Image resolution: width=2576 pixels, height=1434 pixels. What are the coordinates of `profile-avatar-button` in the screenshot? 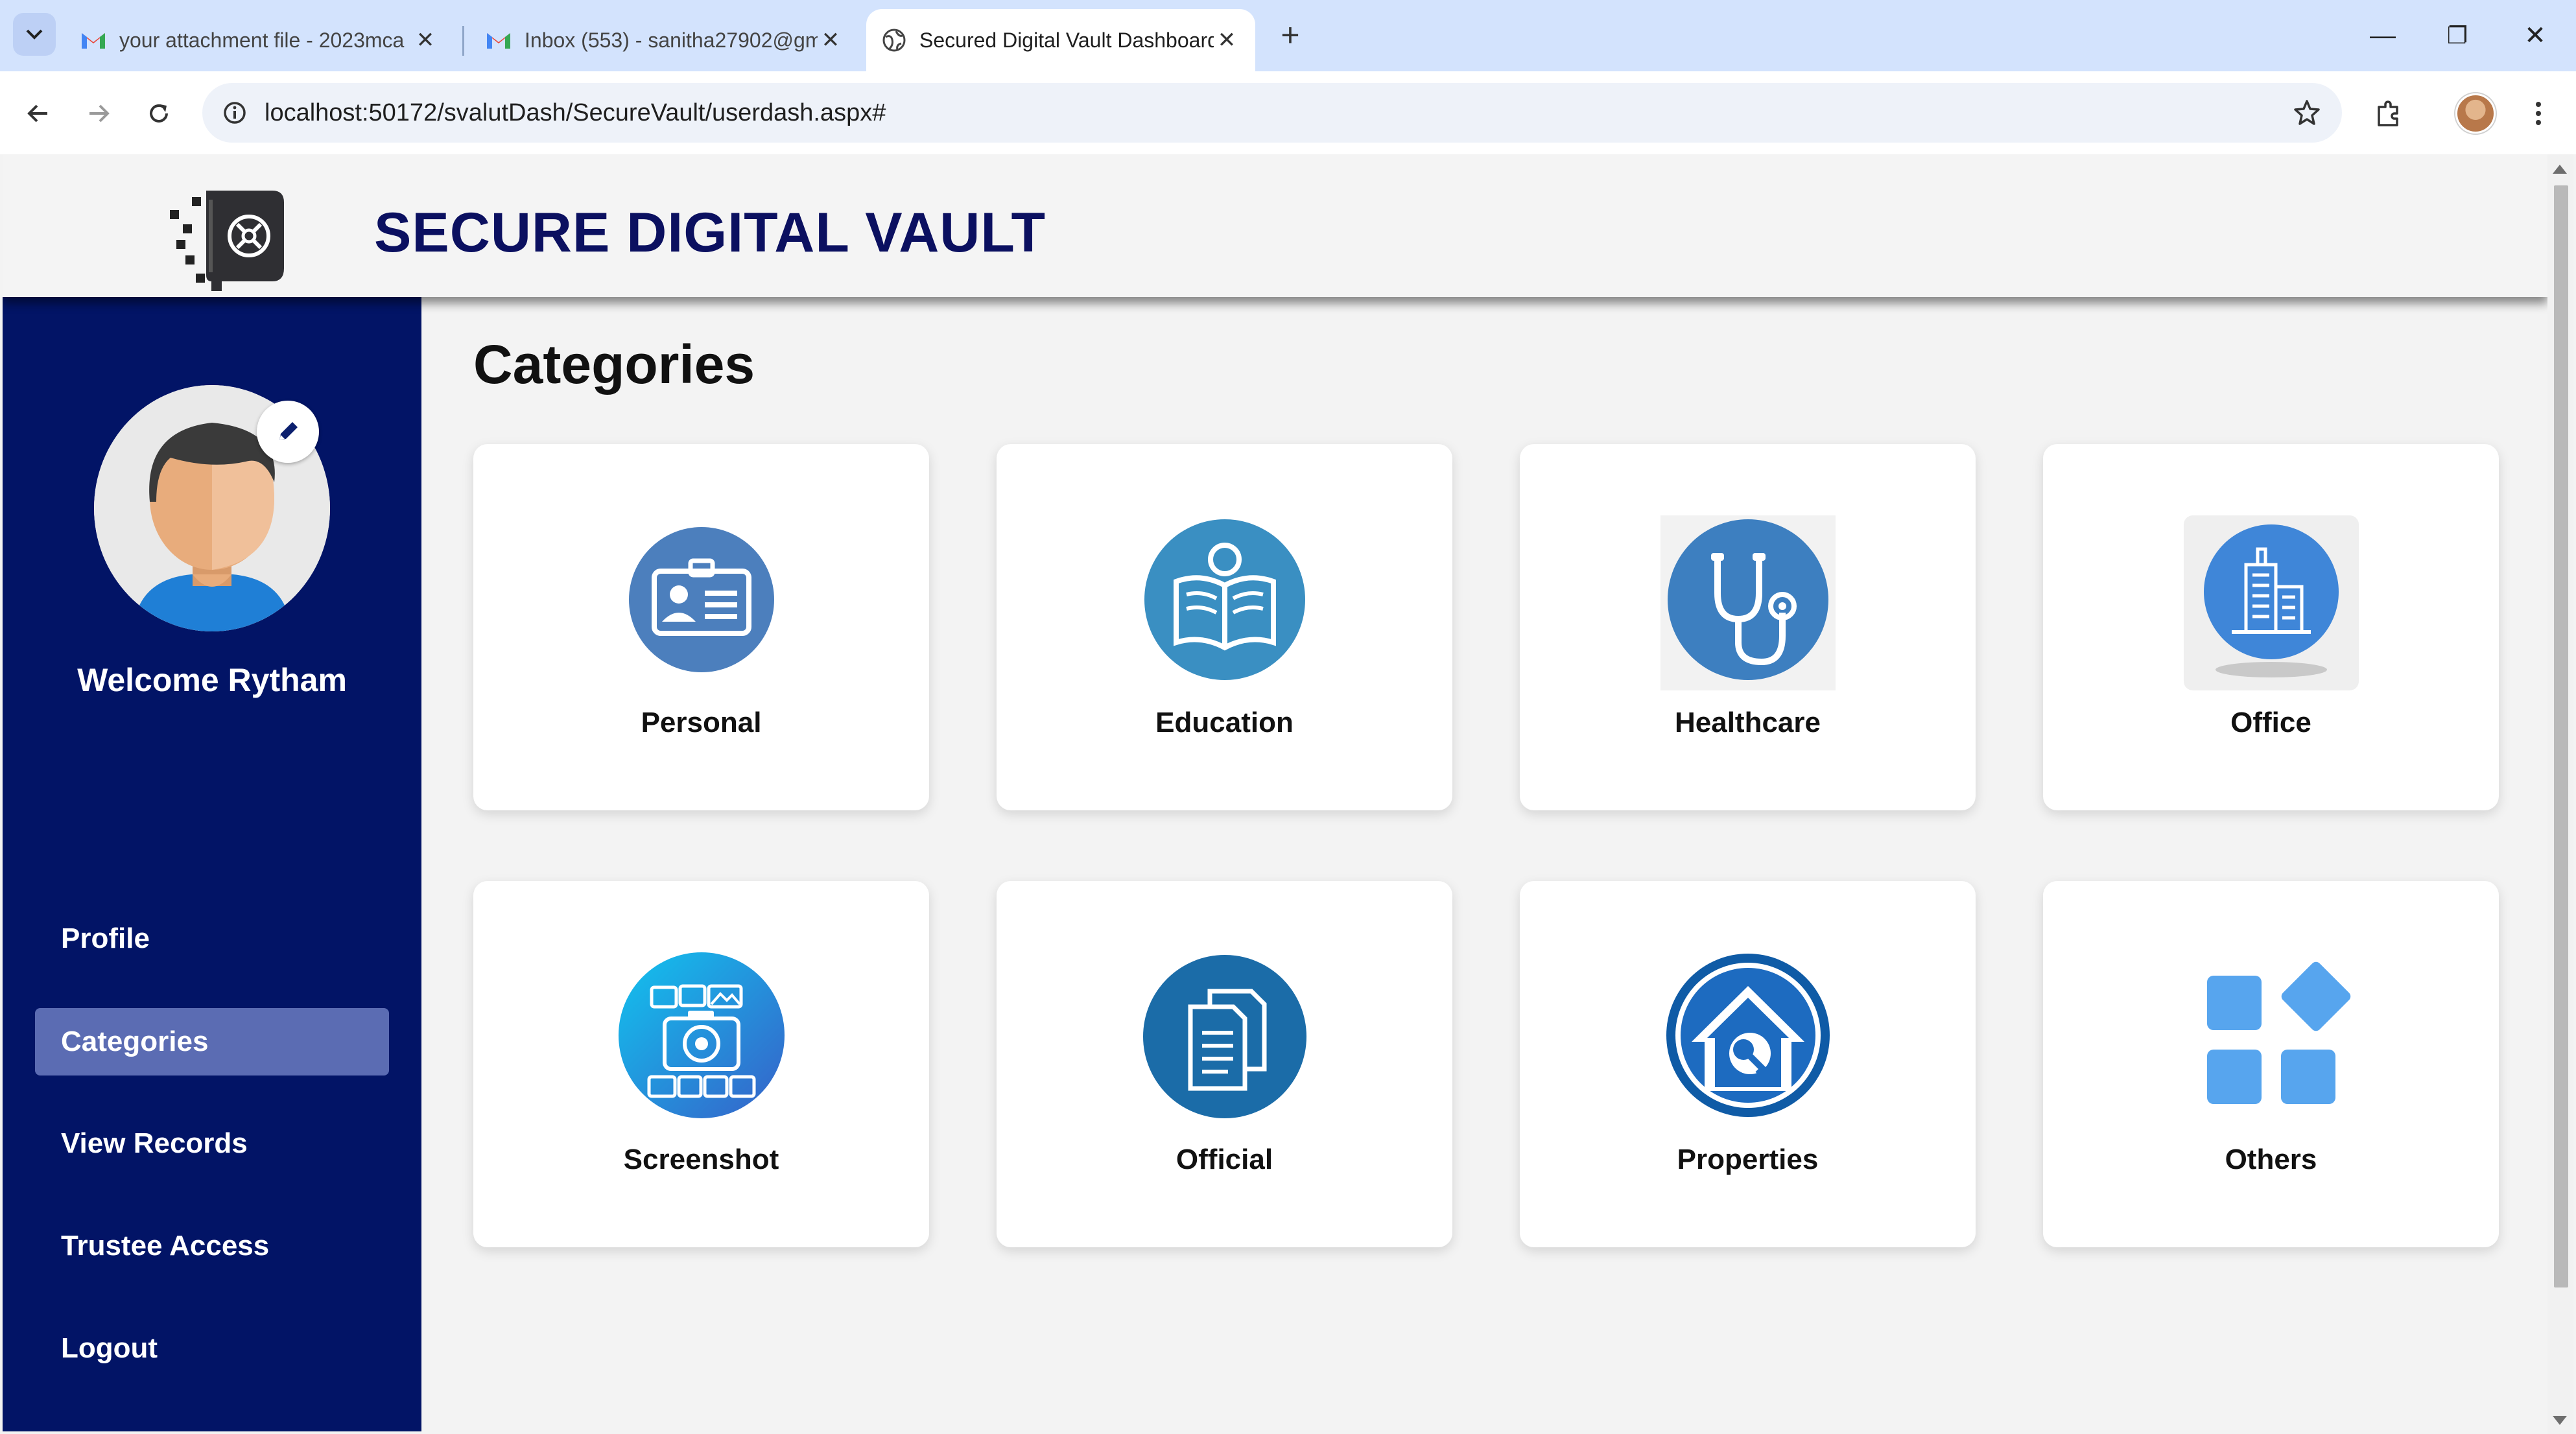 It's located at (2475, 113).